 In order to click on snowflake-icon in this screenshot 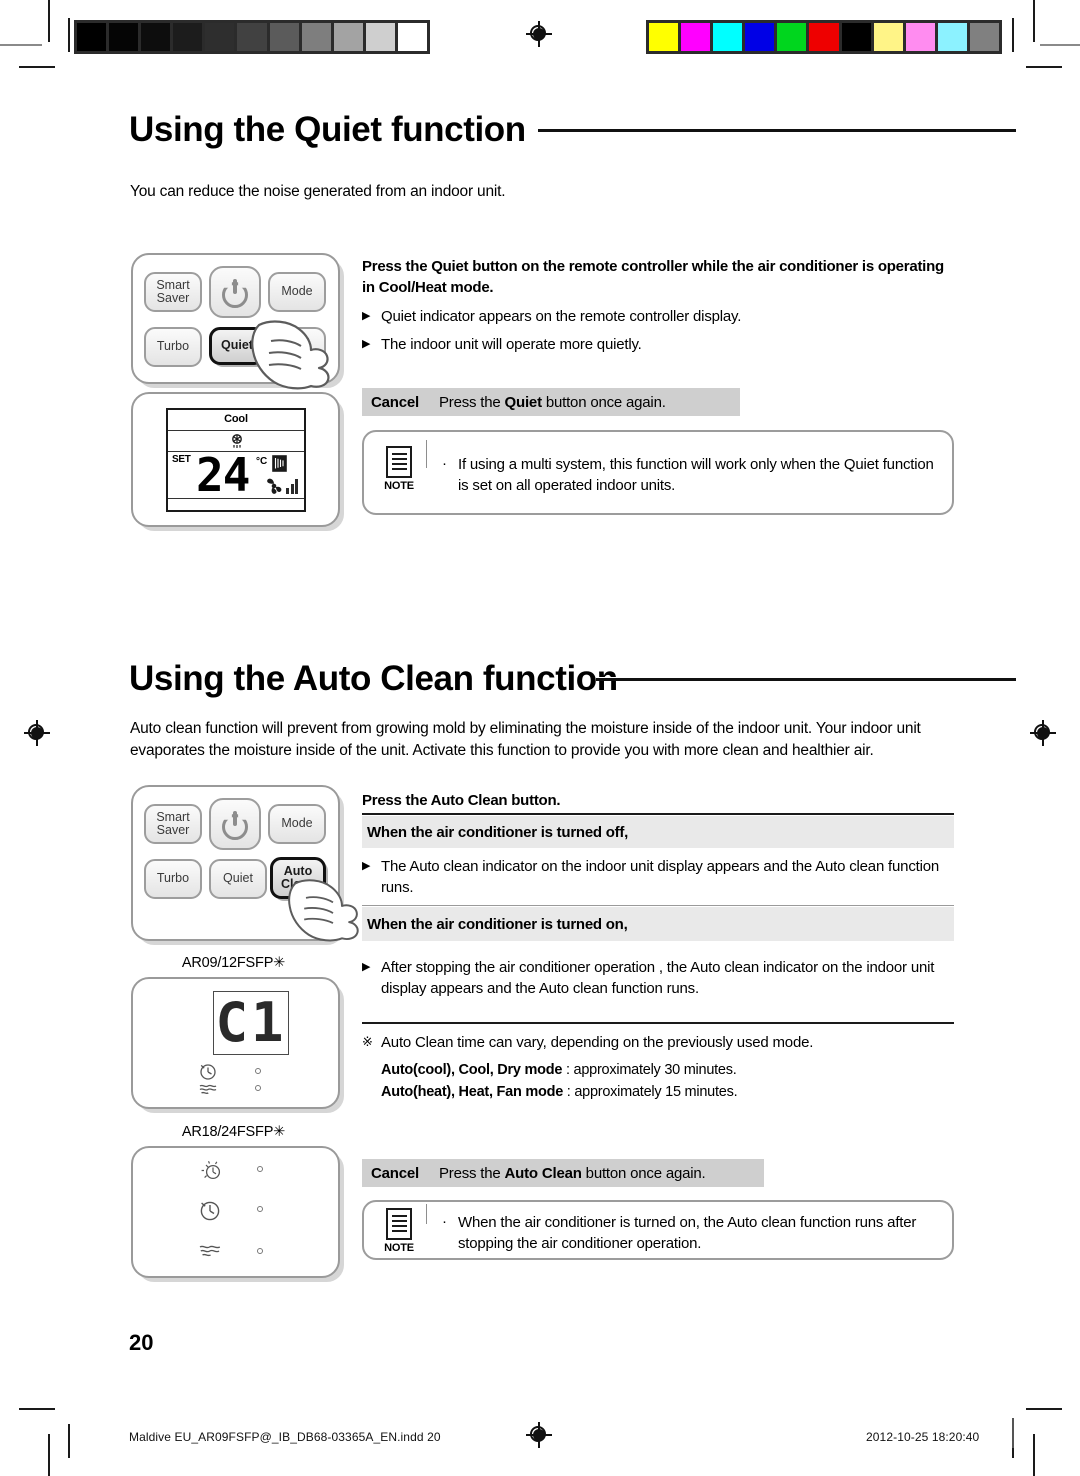, I will do `click(237, 441)`.